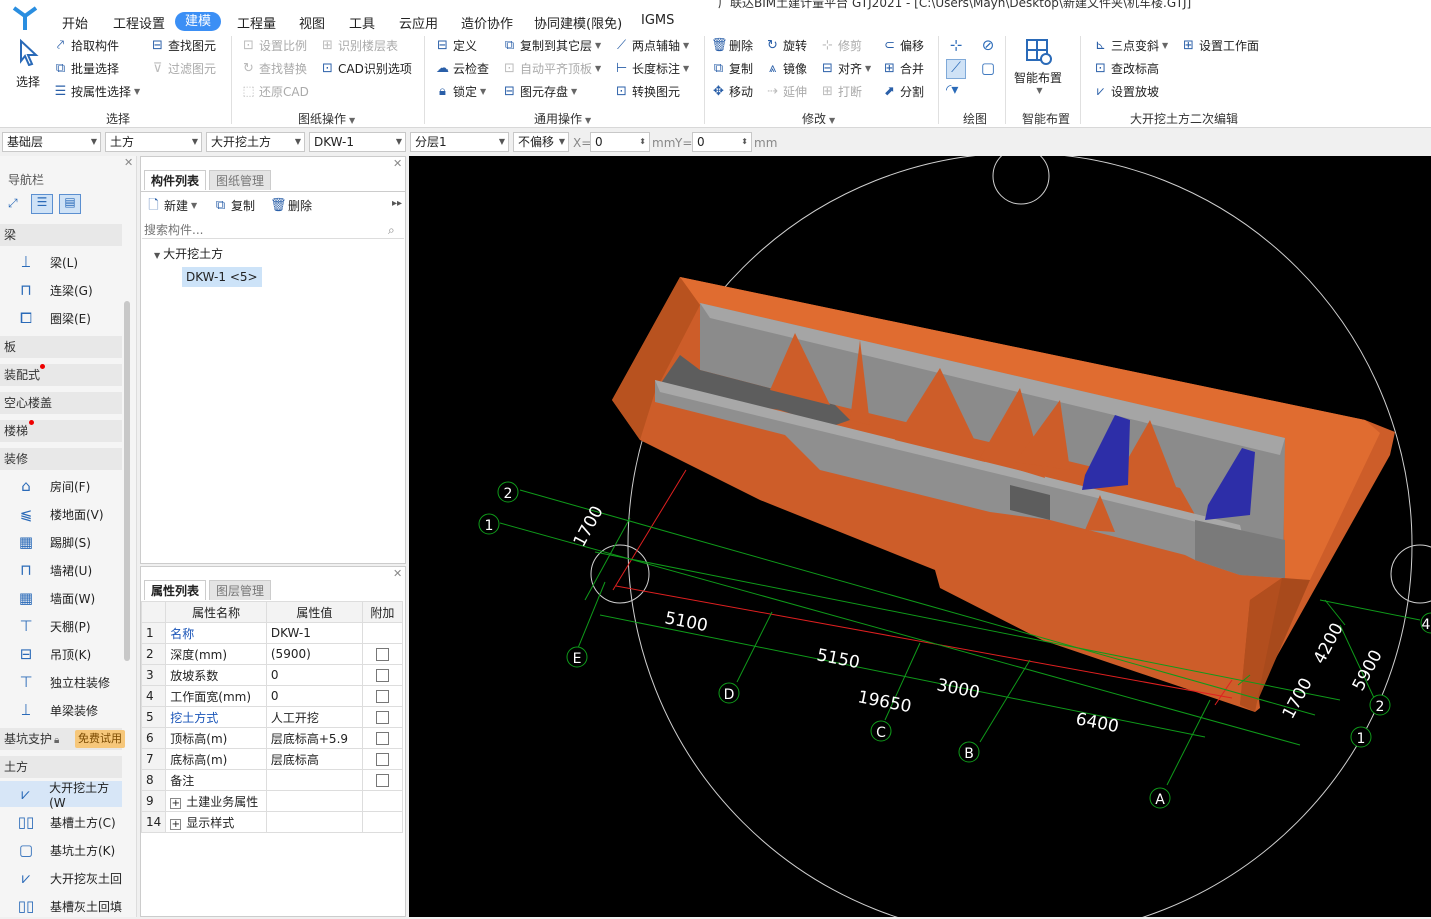 The width and height of the screenshot is (1431, 919). Describe the element at coordinates (903, 68) in the screenshot. I see `merge-button: ⊞ 合并` at that location.